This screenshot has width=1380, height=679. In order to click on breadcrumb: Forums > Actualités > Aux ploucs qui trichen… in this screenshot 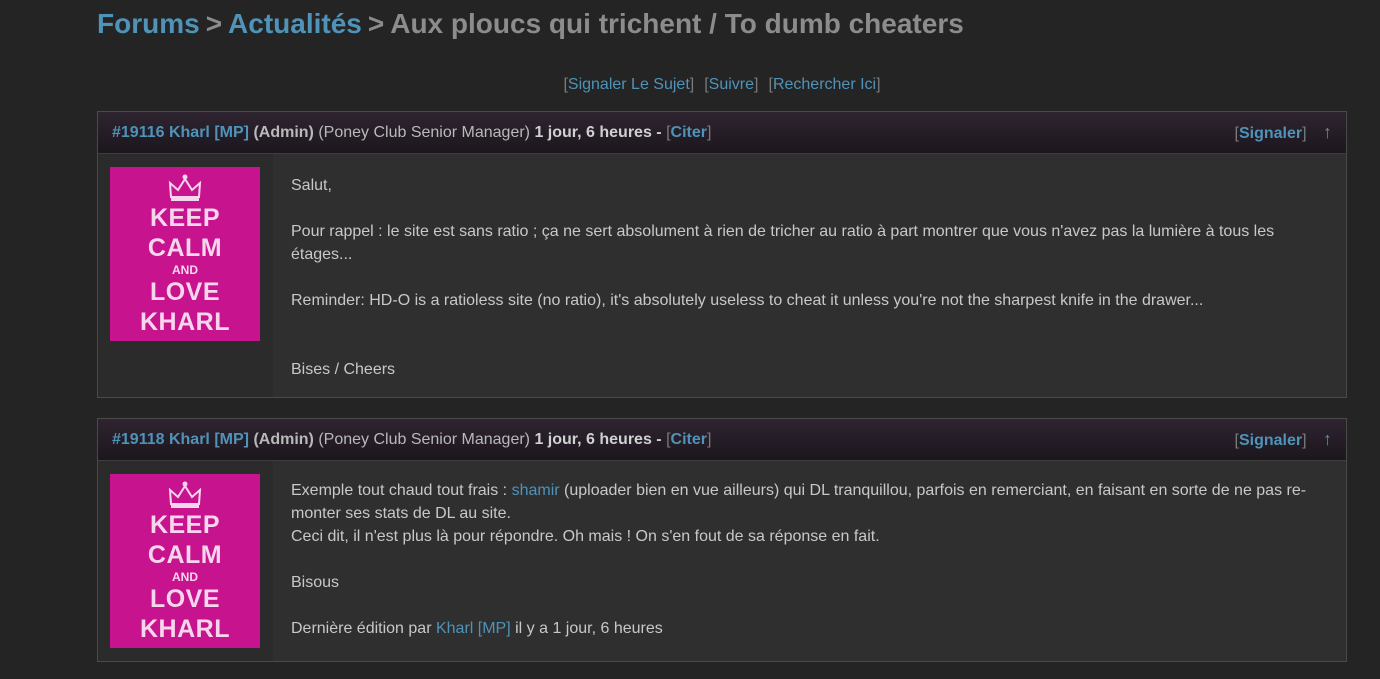, I will do `click(530, 24)`.